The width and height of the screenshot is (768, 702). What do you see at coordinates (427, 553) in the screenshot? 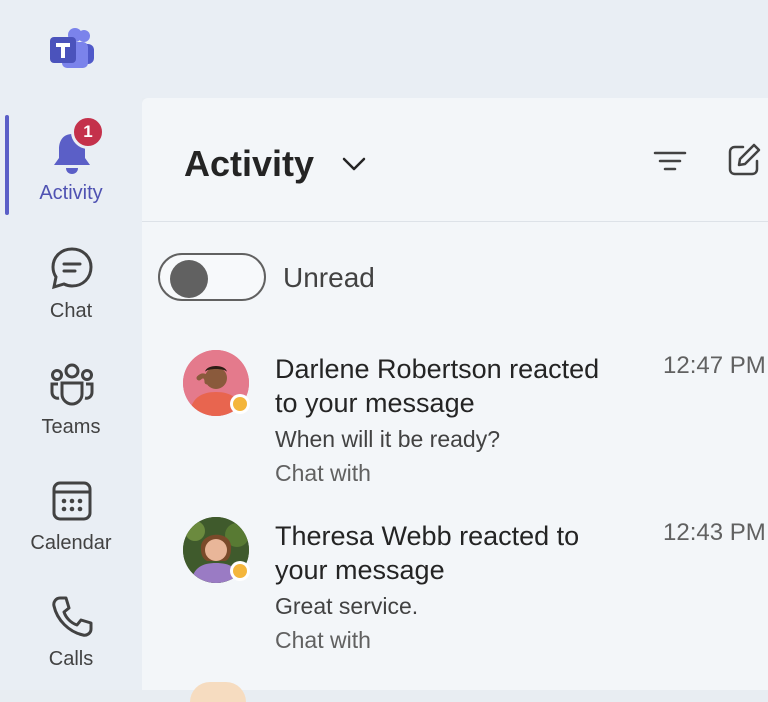
I see `item-title: Theresa Webb reacted to your message` at bounding box center [427, 553].